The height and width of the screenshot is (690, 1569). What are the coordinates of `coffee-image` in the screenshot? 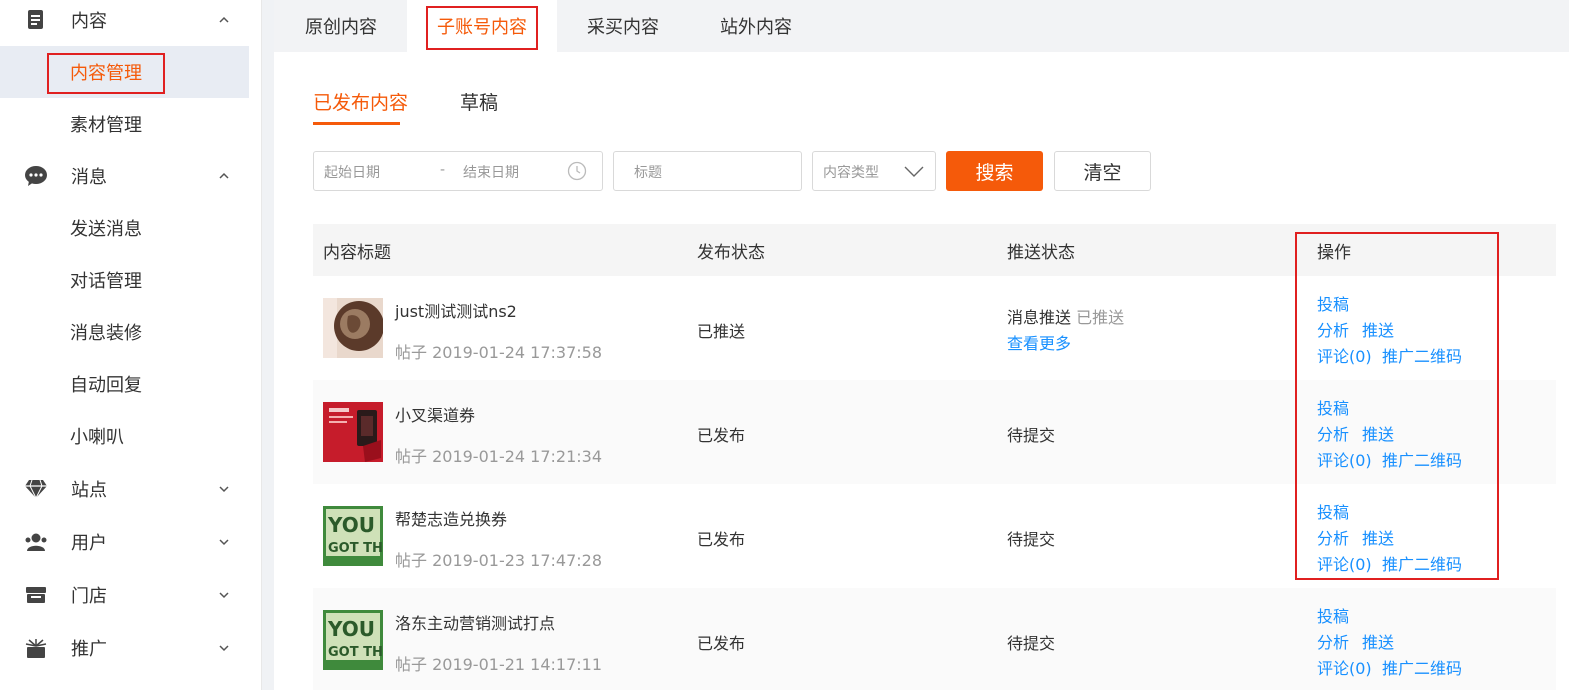 It's located at (353, 328).